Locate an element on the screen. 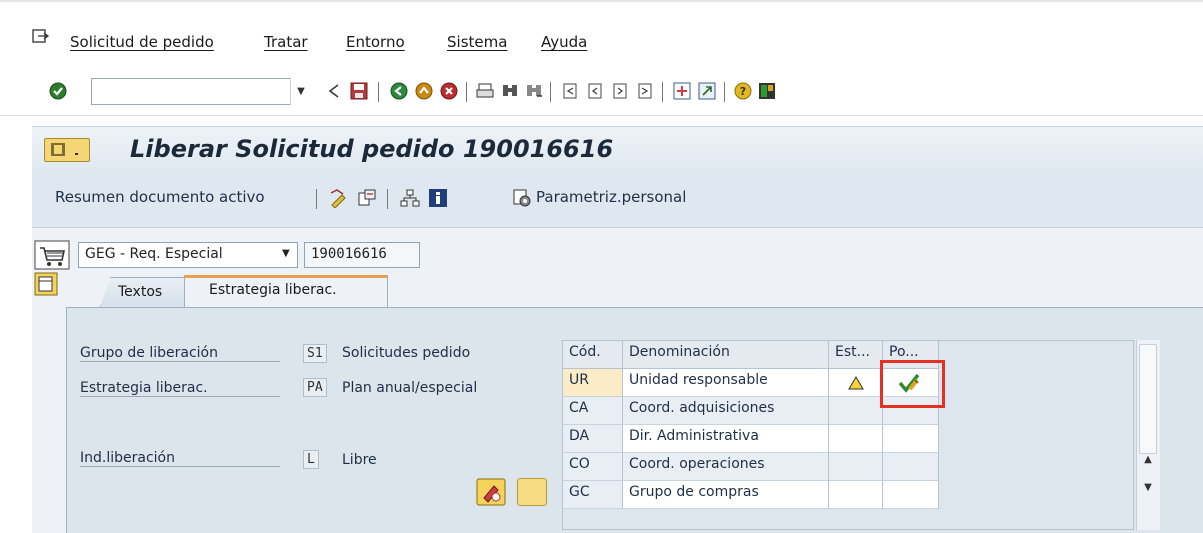 Image resolution: width=1203 pixels, height=533 pixels. header-toggle-icon is located at coordinates (46, 286).